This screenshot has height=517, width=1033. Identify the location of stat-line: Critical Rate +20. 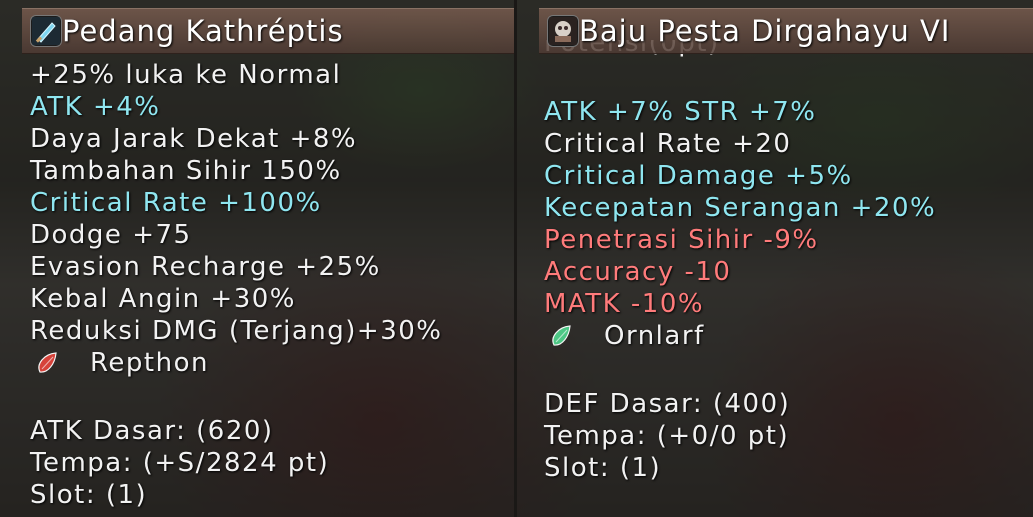
(668, 144).